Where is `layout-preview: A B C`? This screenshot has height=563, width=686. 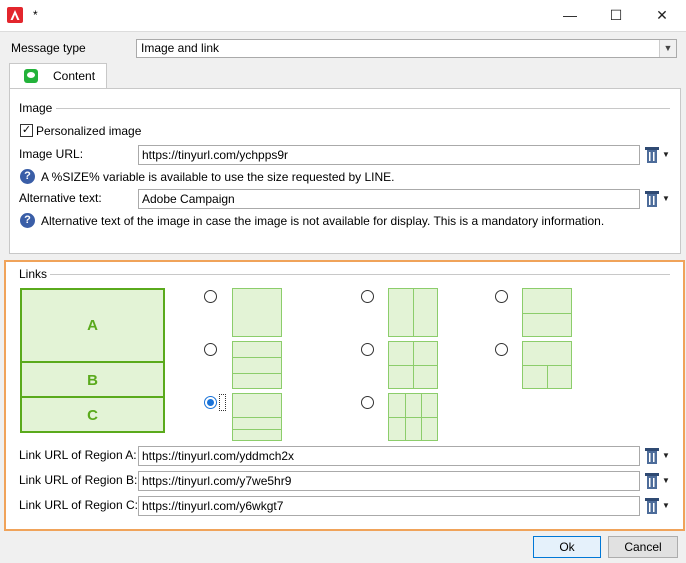
layout-preview: A B C is located at coordinates (92, 360).